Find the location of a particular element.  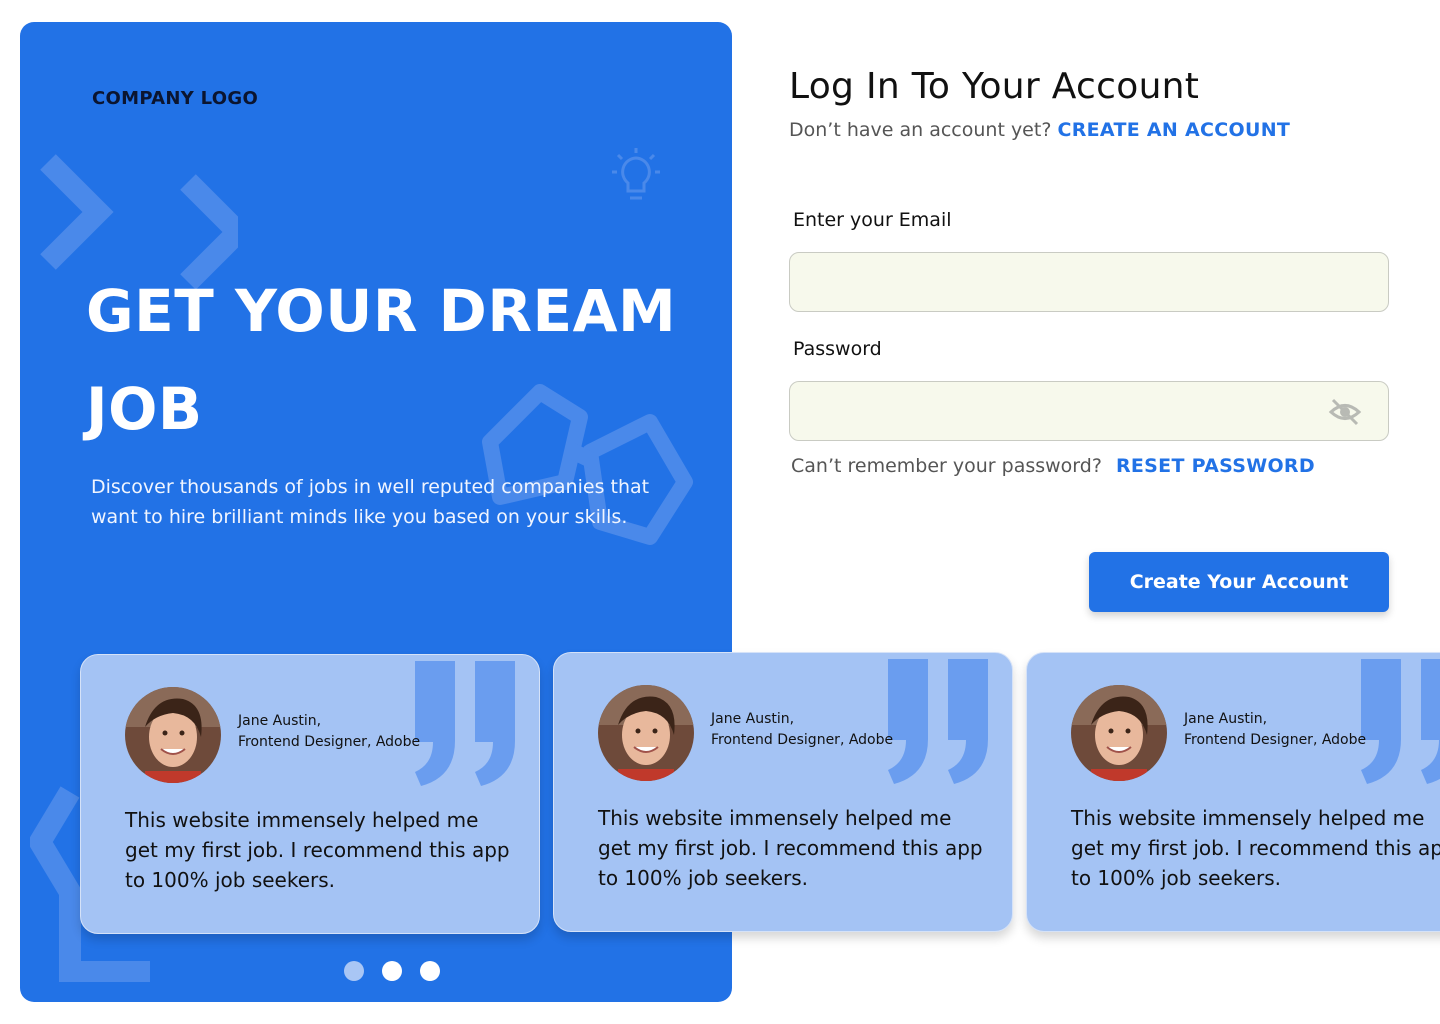

password-field-wrapper is located at coordinates (1089, 411).